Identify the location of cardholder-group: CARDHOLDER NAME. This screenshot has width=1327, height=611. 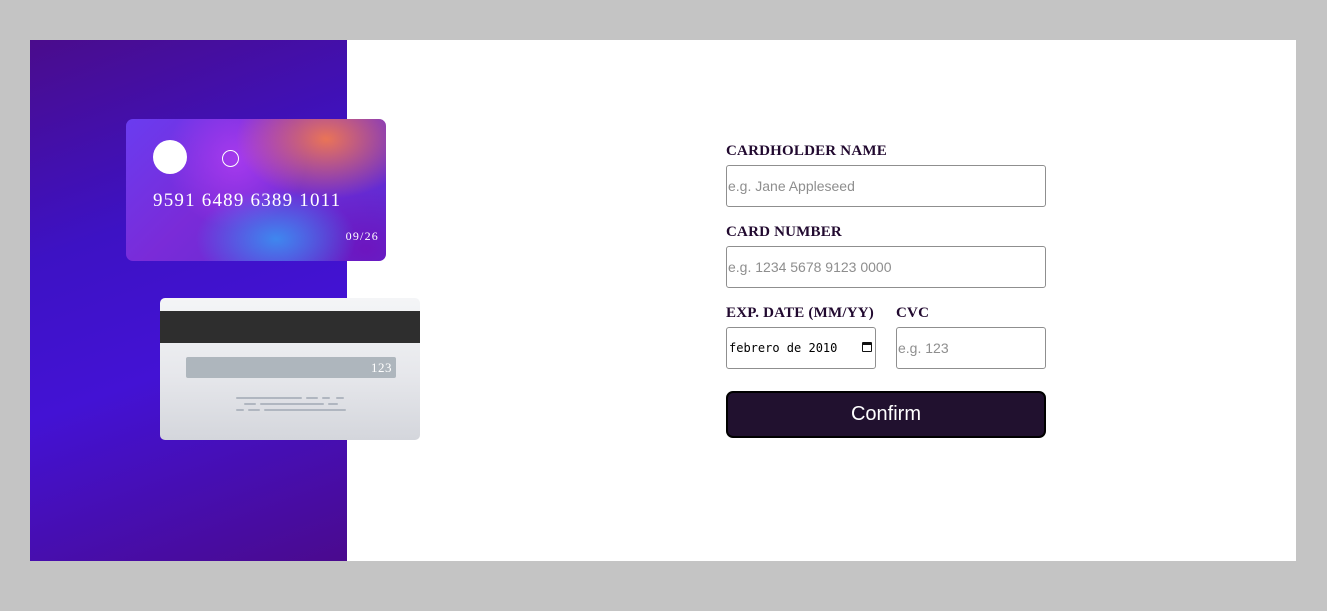
(886, 175).